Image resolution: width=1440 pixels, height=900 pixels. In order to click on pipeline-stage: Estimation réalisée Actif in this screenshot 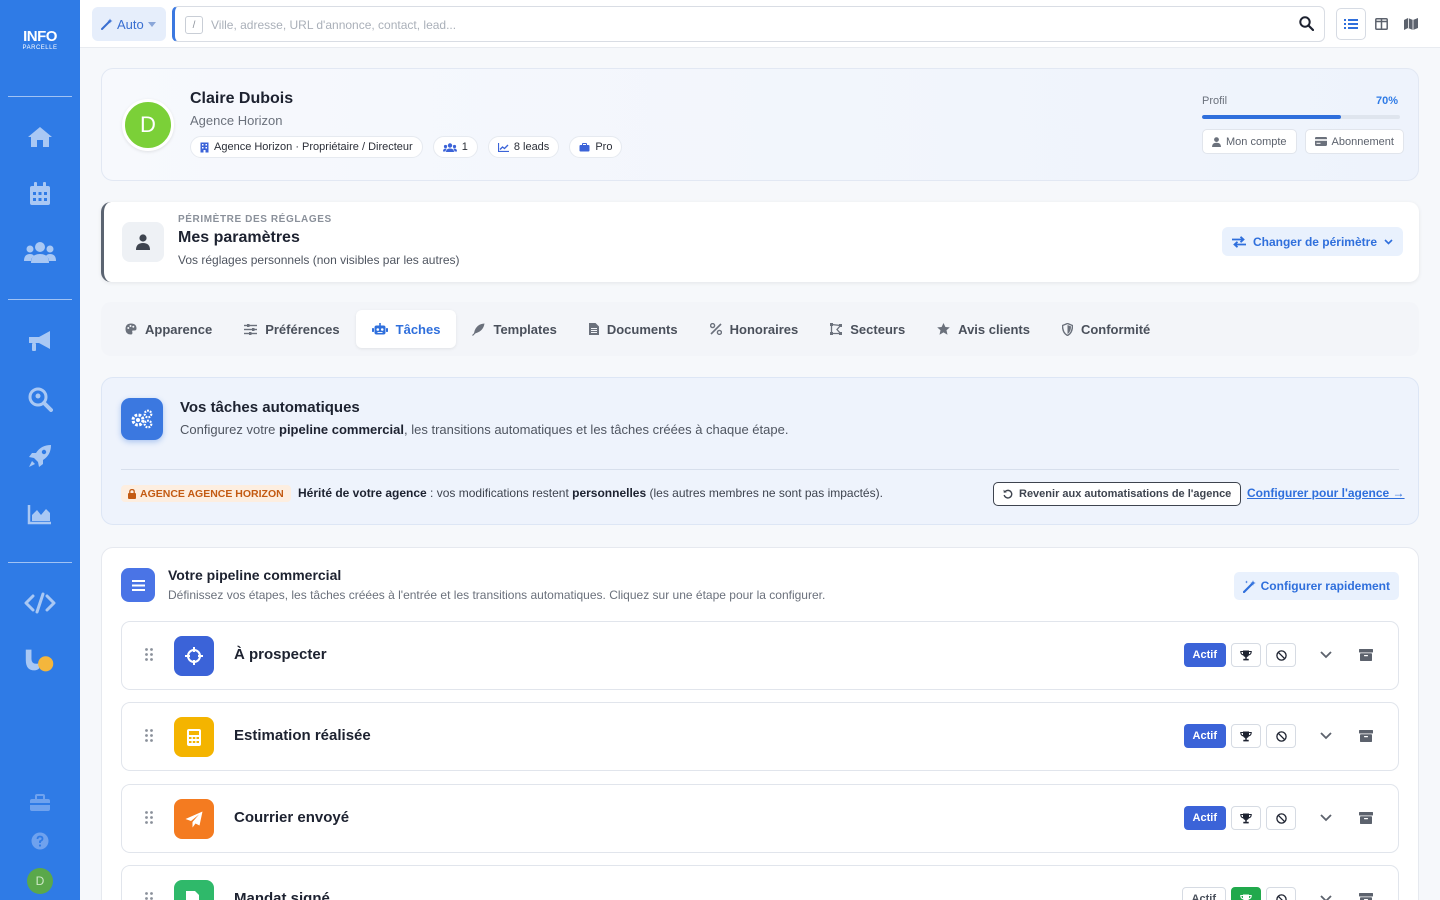, I will do `click(760, 736)`.